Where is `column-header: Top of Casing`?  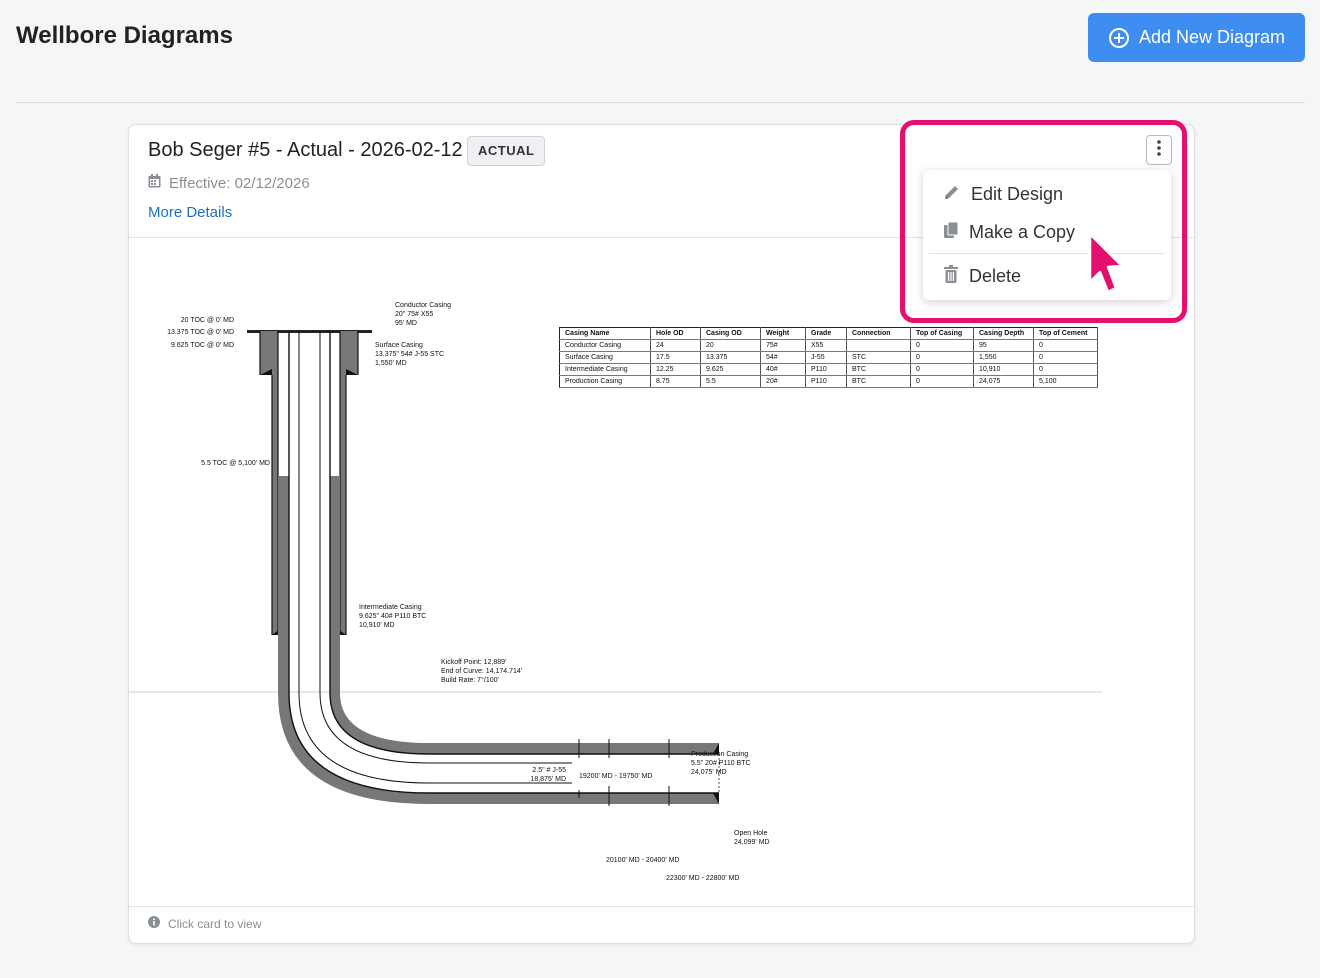 column-header: Top of Casing is located at coordinates (942, 333).